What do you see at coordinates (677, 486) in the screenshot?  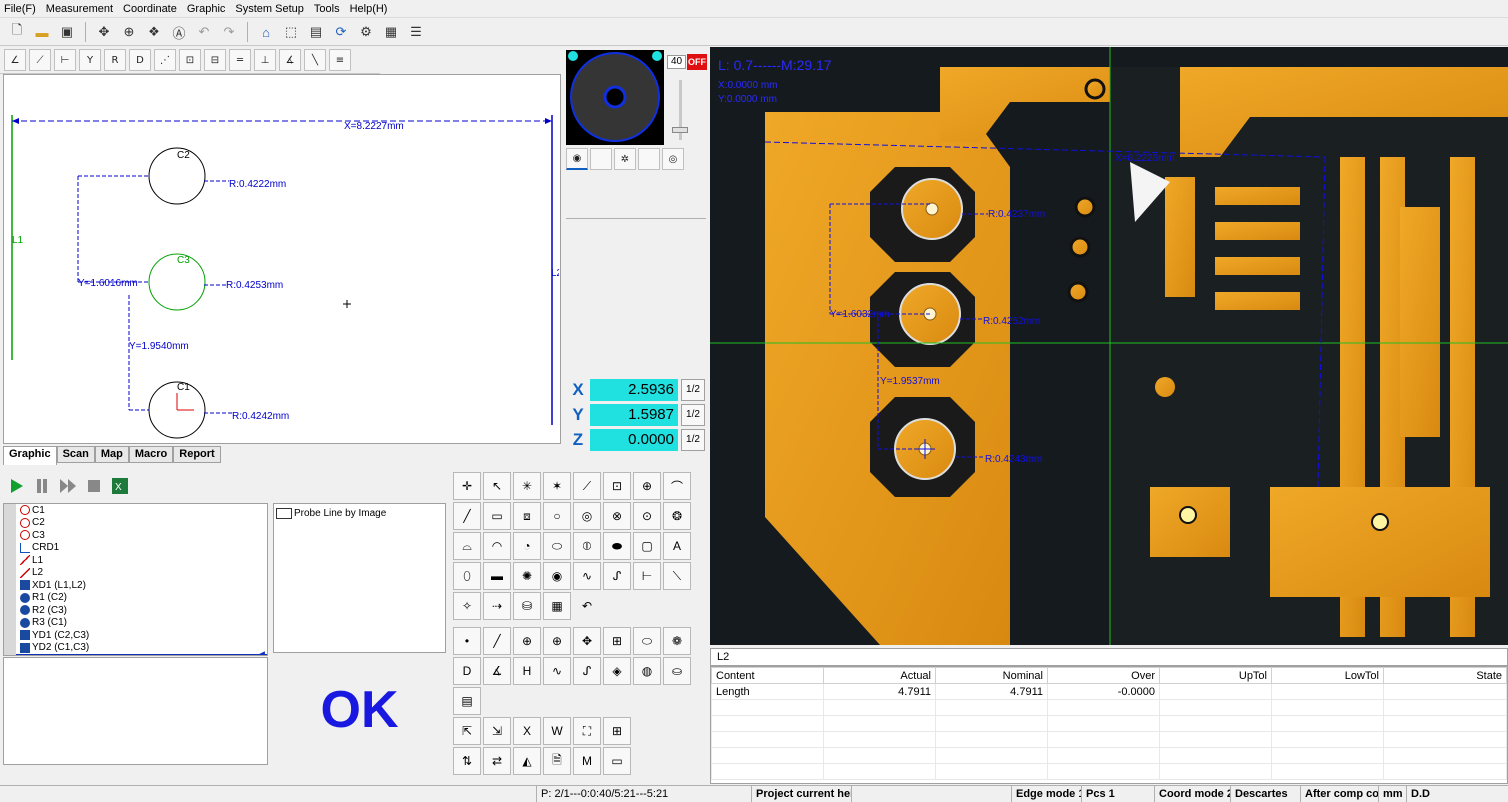 I see `arc-tool-icon: ⌒` at bounding box center [677, 486].